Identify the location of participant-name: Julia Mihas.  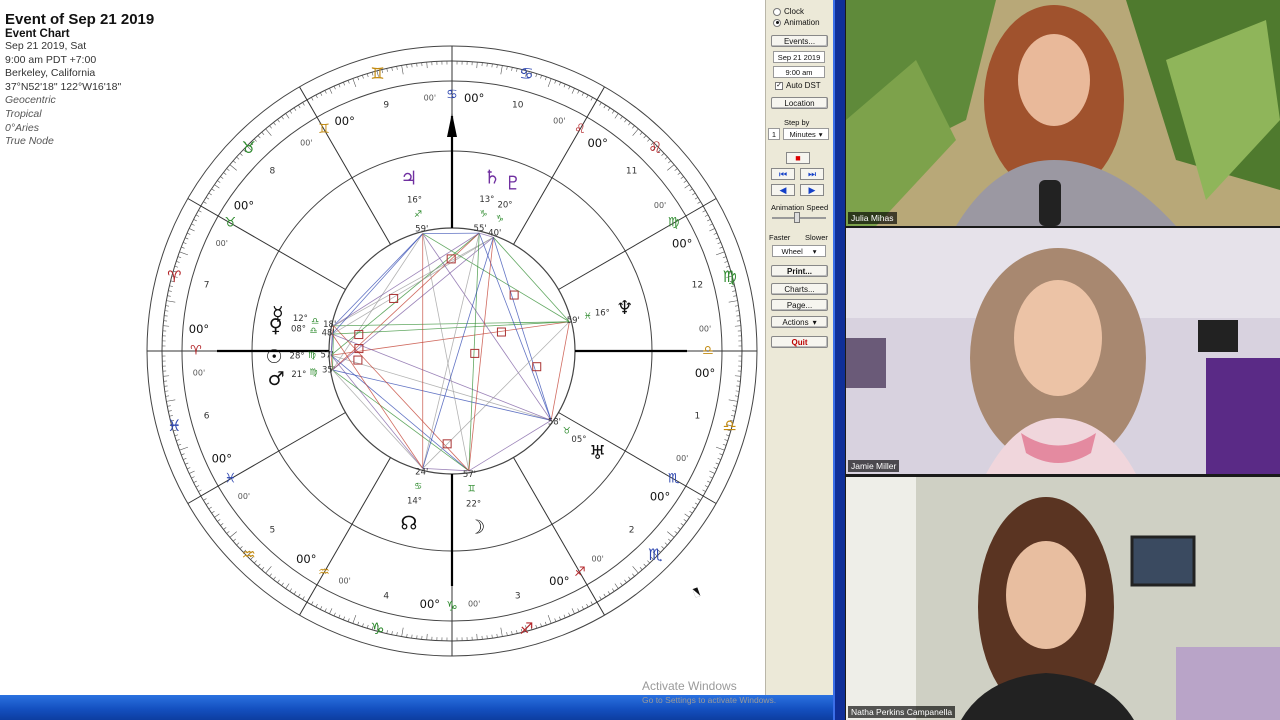
(872, 218).